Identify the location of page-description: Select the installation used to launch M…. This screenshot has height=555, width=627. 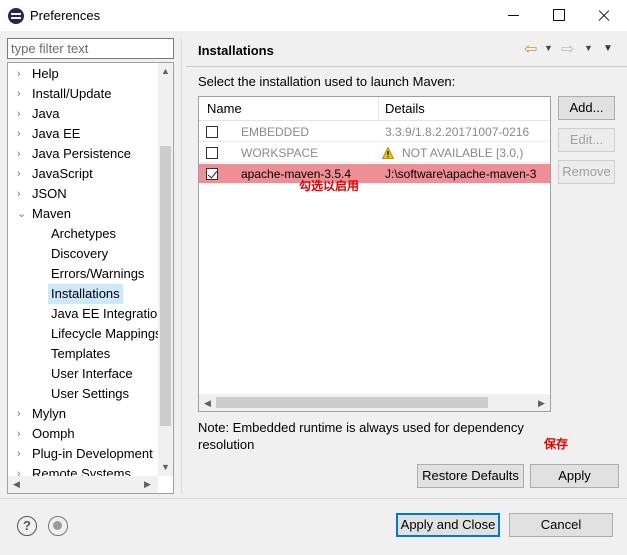
(327, 81).